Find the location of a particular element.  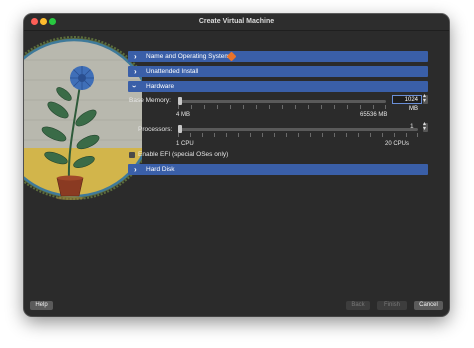

window-title: Create Virtual Machine is located at coordinates (236, 21).